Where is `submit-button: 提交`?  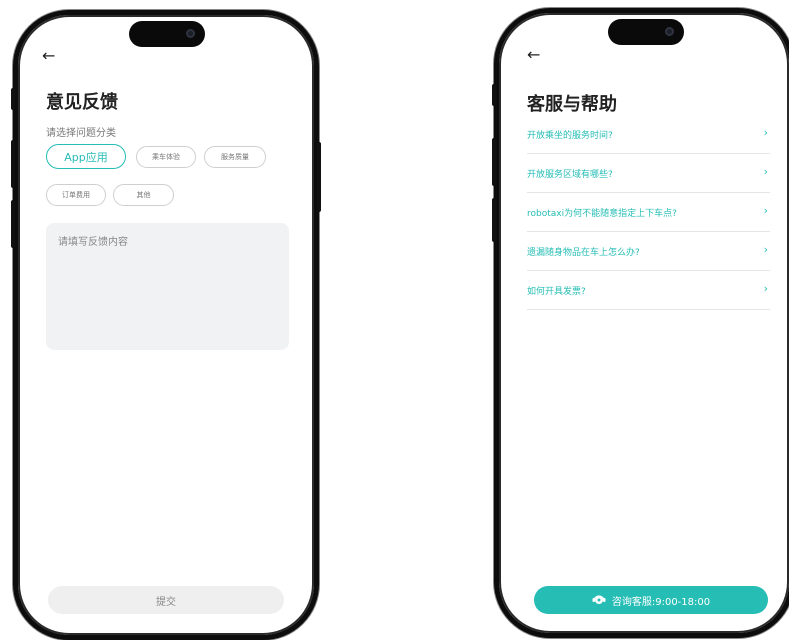 submit-button: 提交 is located at coordinates (166, 600).